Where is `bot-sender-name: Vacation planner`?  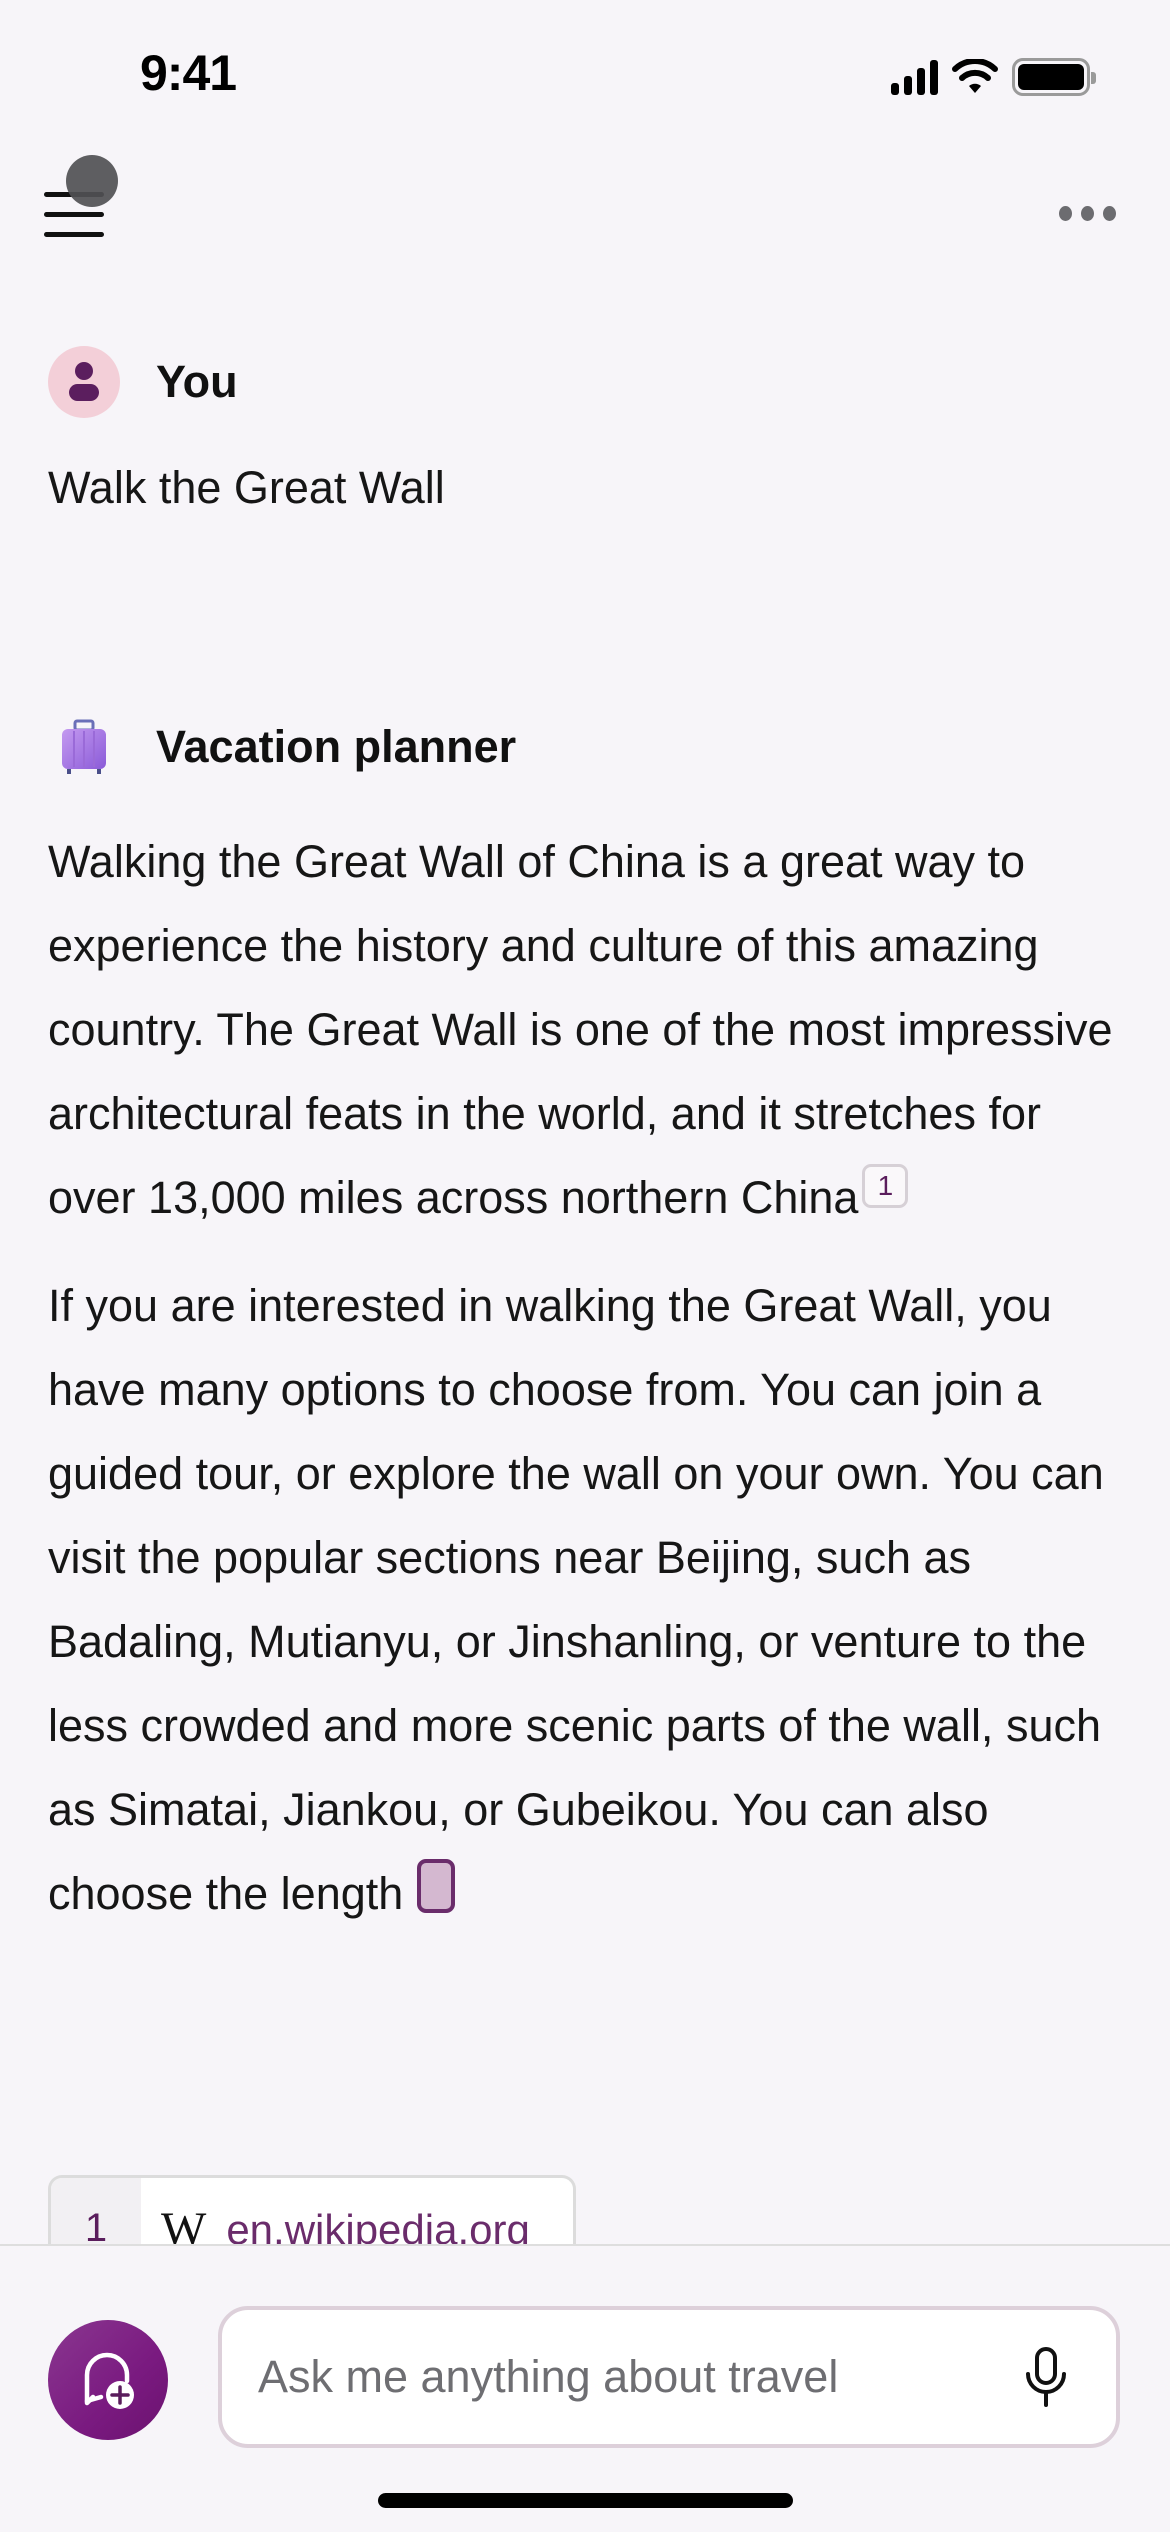 bot-sender-name: Vacation planner is located at coordinates (336, 746).